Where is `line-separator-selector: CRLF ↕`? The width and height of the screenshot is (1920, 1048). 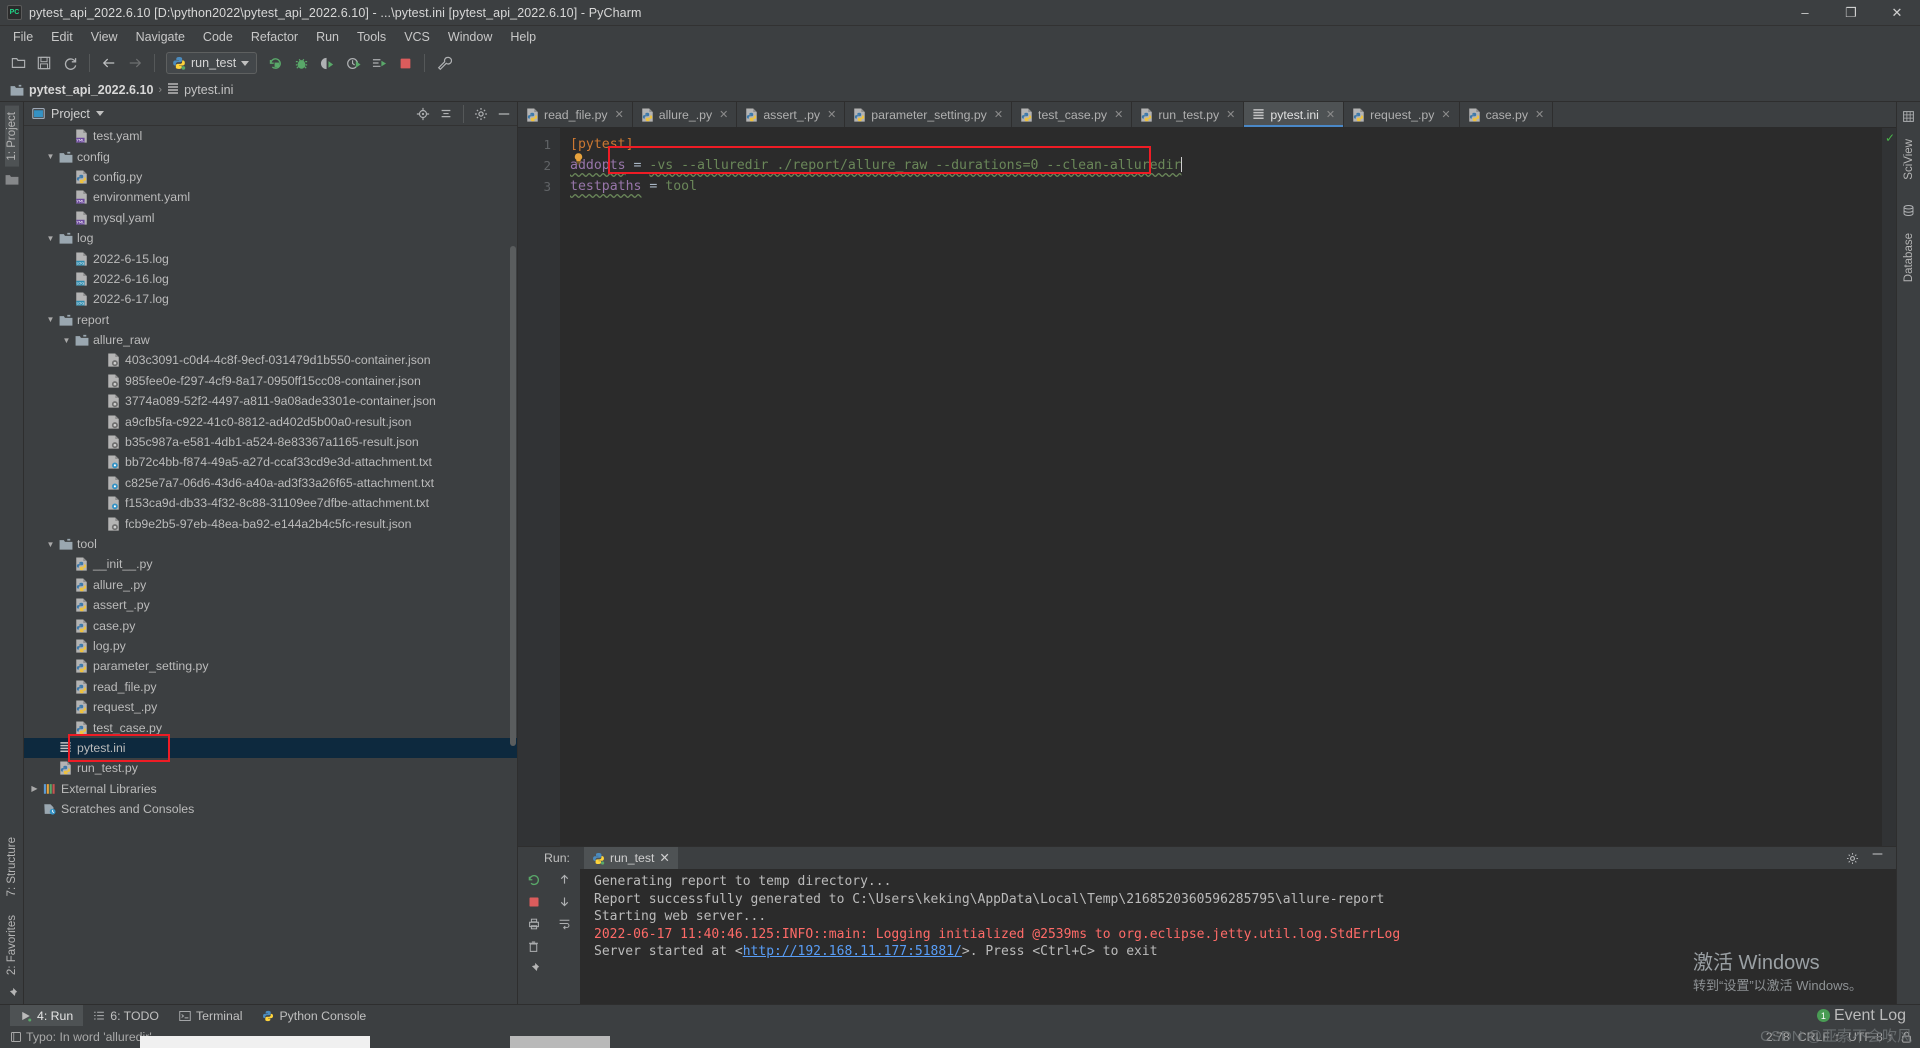 line-separator-selector: CRLF ↕ is located at coordinates (1819, 1037).